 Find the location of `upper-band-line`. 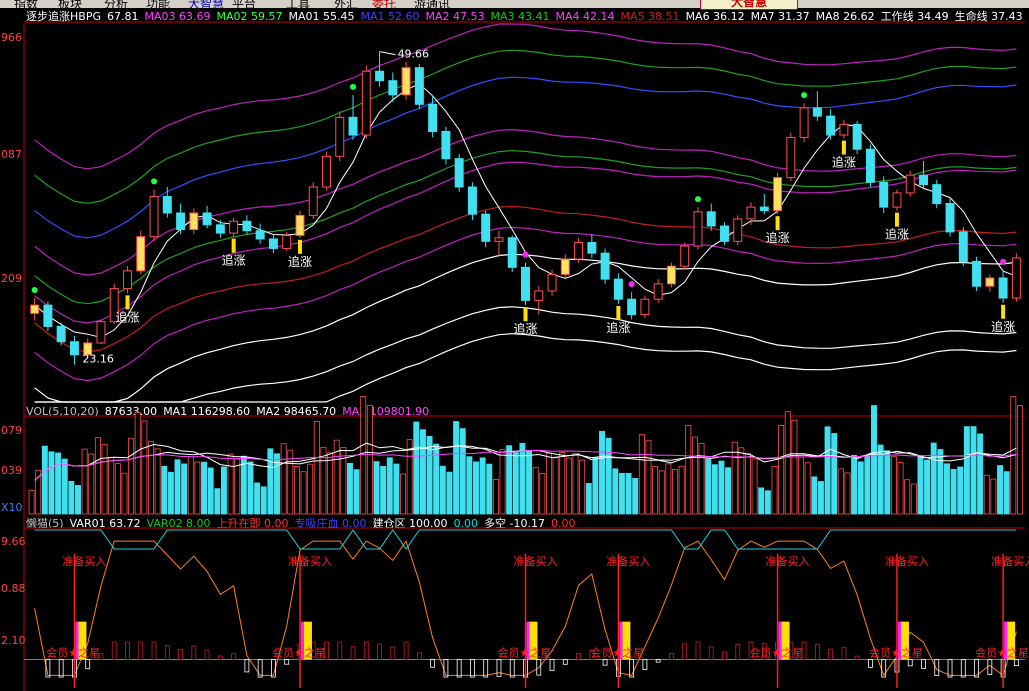

upper-band-line is located at coordinates (525, 539).